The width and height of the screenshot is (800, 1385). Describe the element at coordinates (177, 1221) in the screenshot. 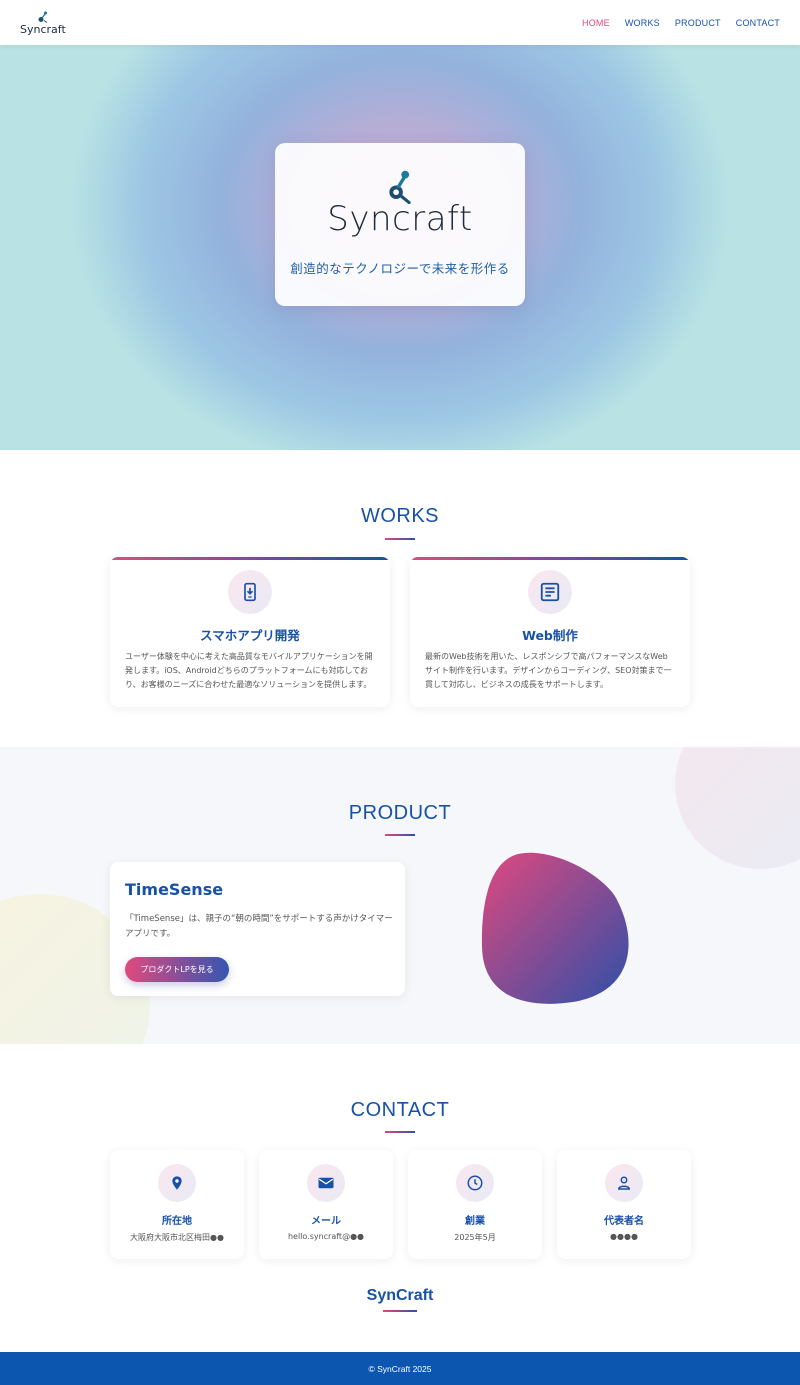

I see `contact-label: 所在地` at that location.